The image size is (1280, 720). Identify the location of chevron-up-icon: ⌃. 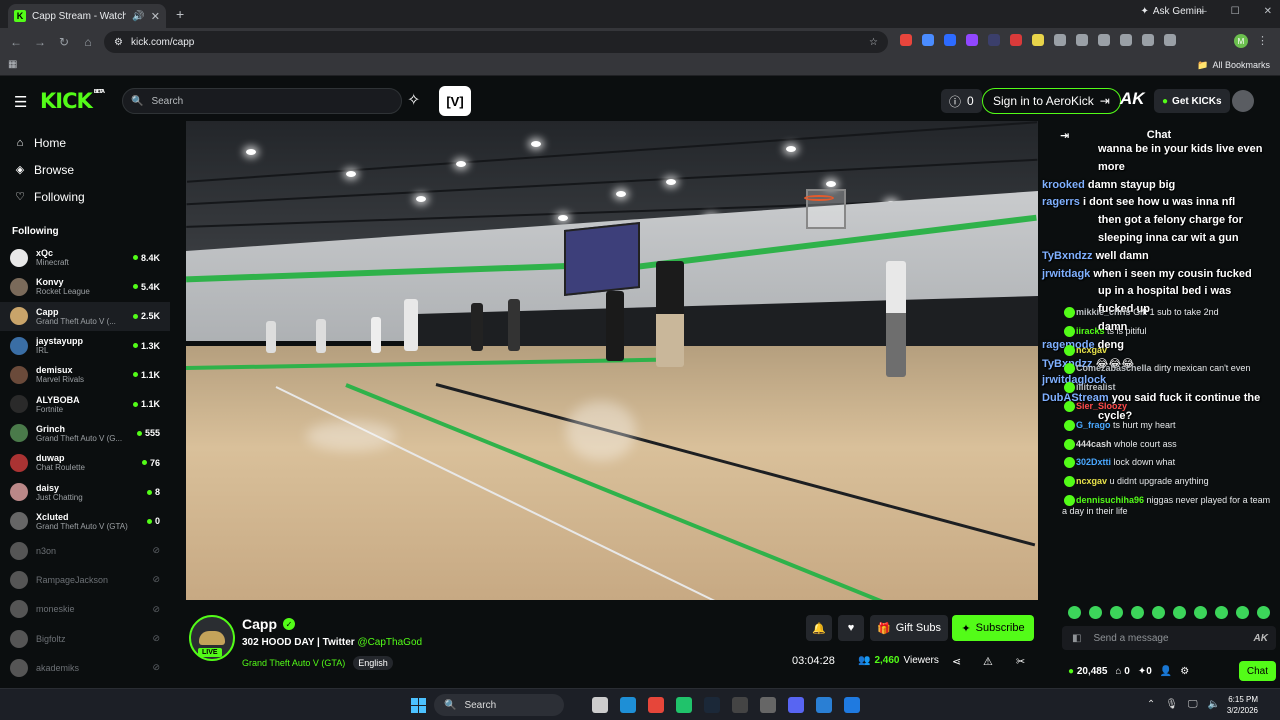
(1151, 704).